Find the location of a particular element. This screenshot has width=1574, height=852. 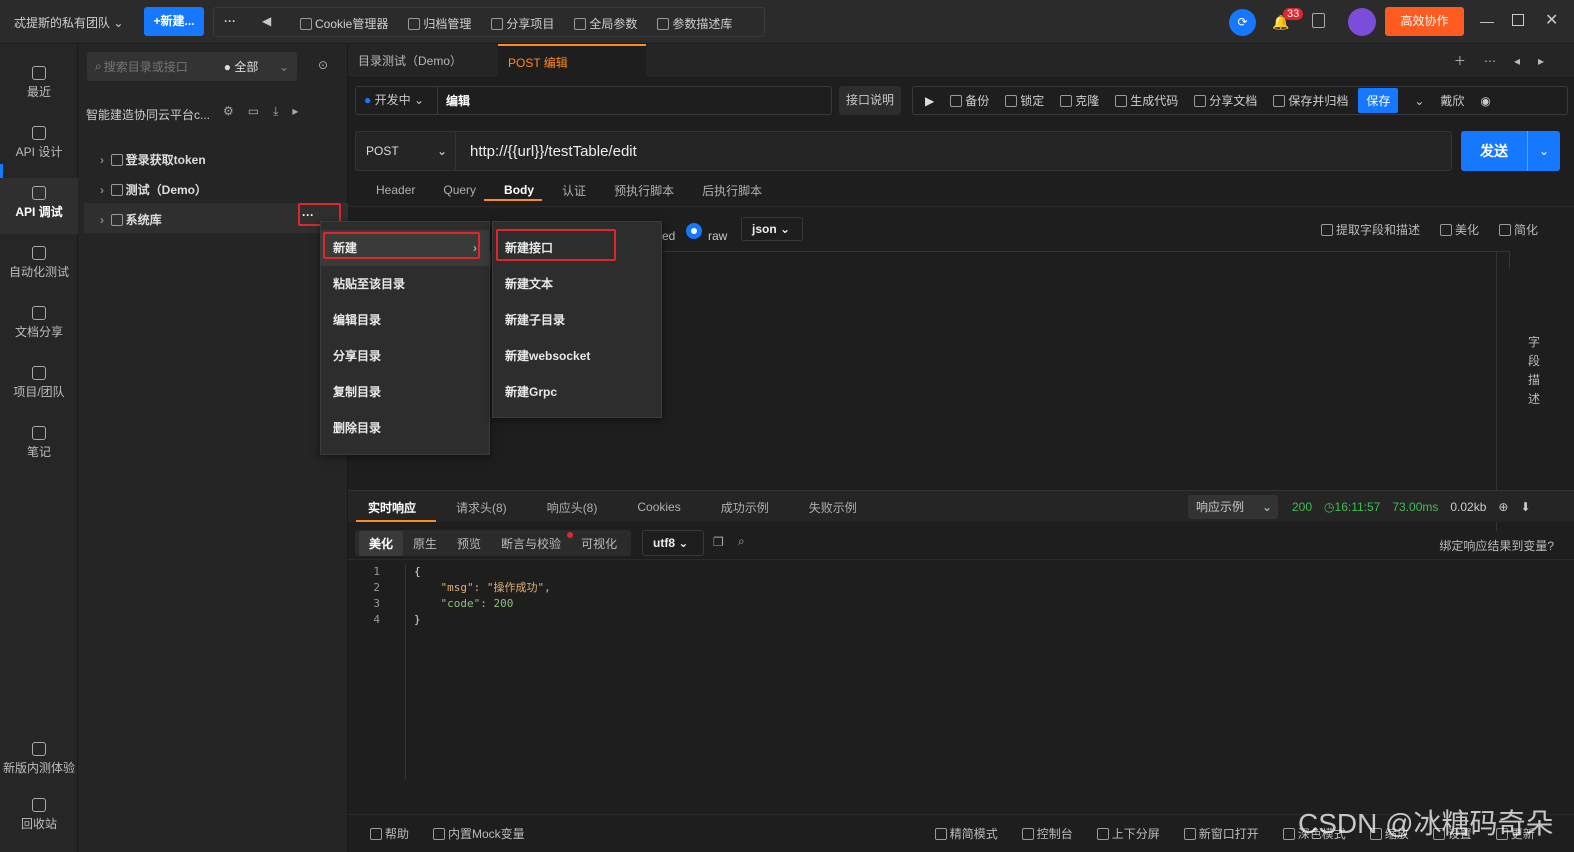

folder-item: › 登录获取token is located at coordinates (153, 159).